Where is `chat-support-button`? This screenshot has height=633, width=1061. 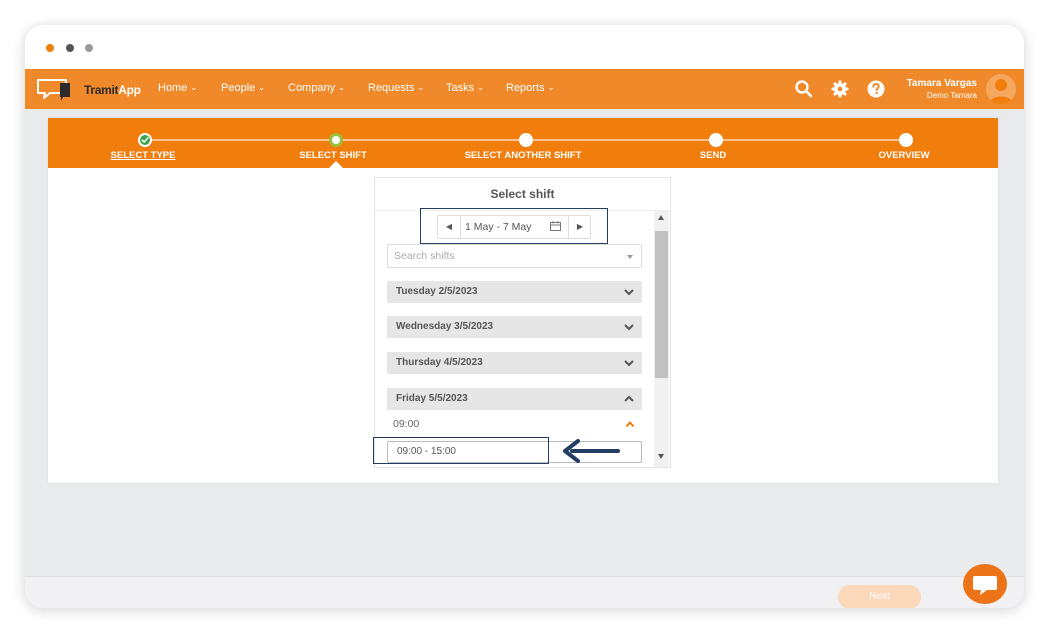
chat-support-button is located at coordinates (985, 584).